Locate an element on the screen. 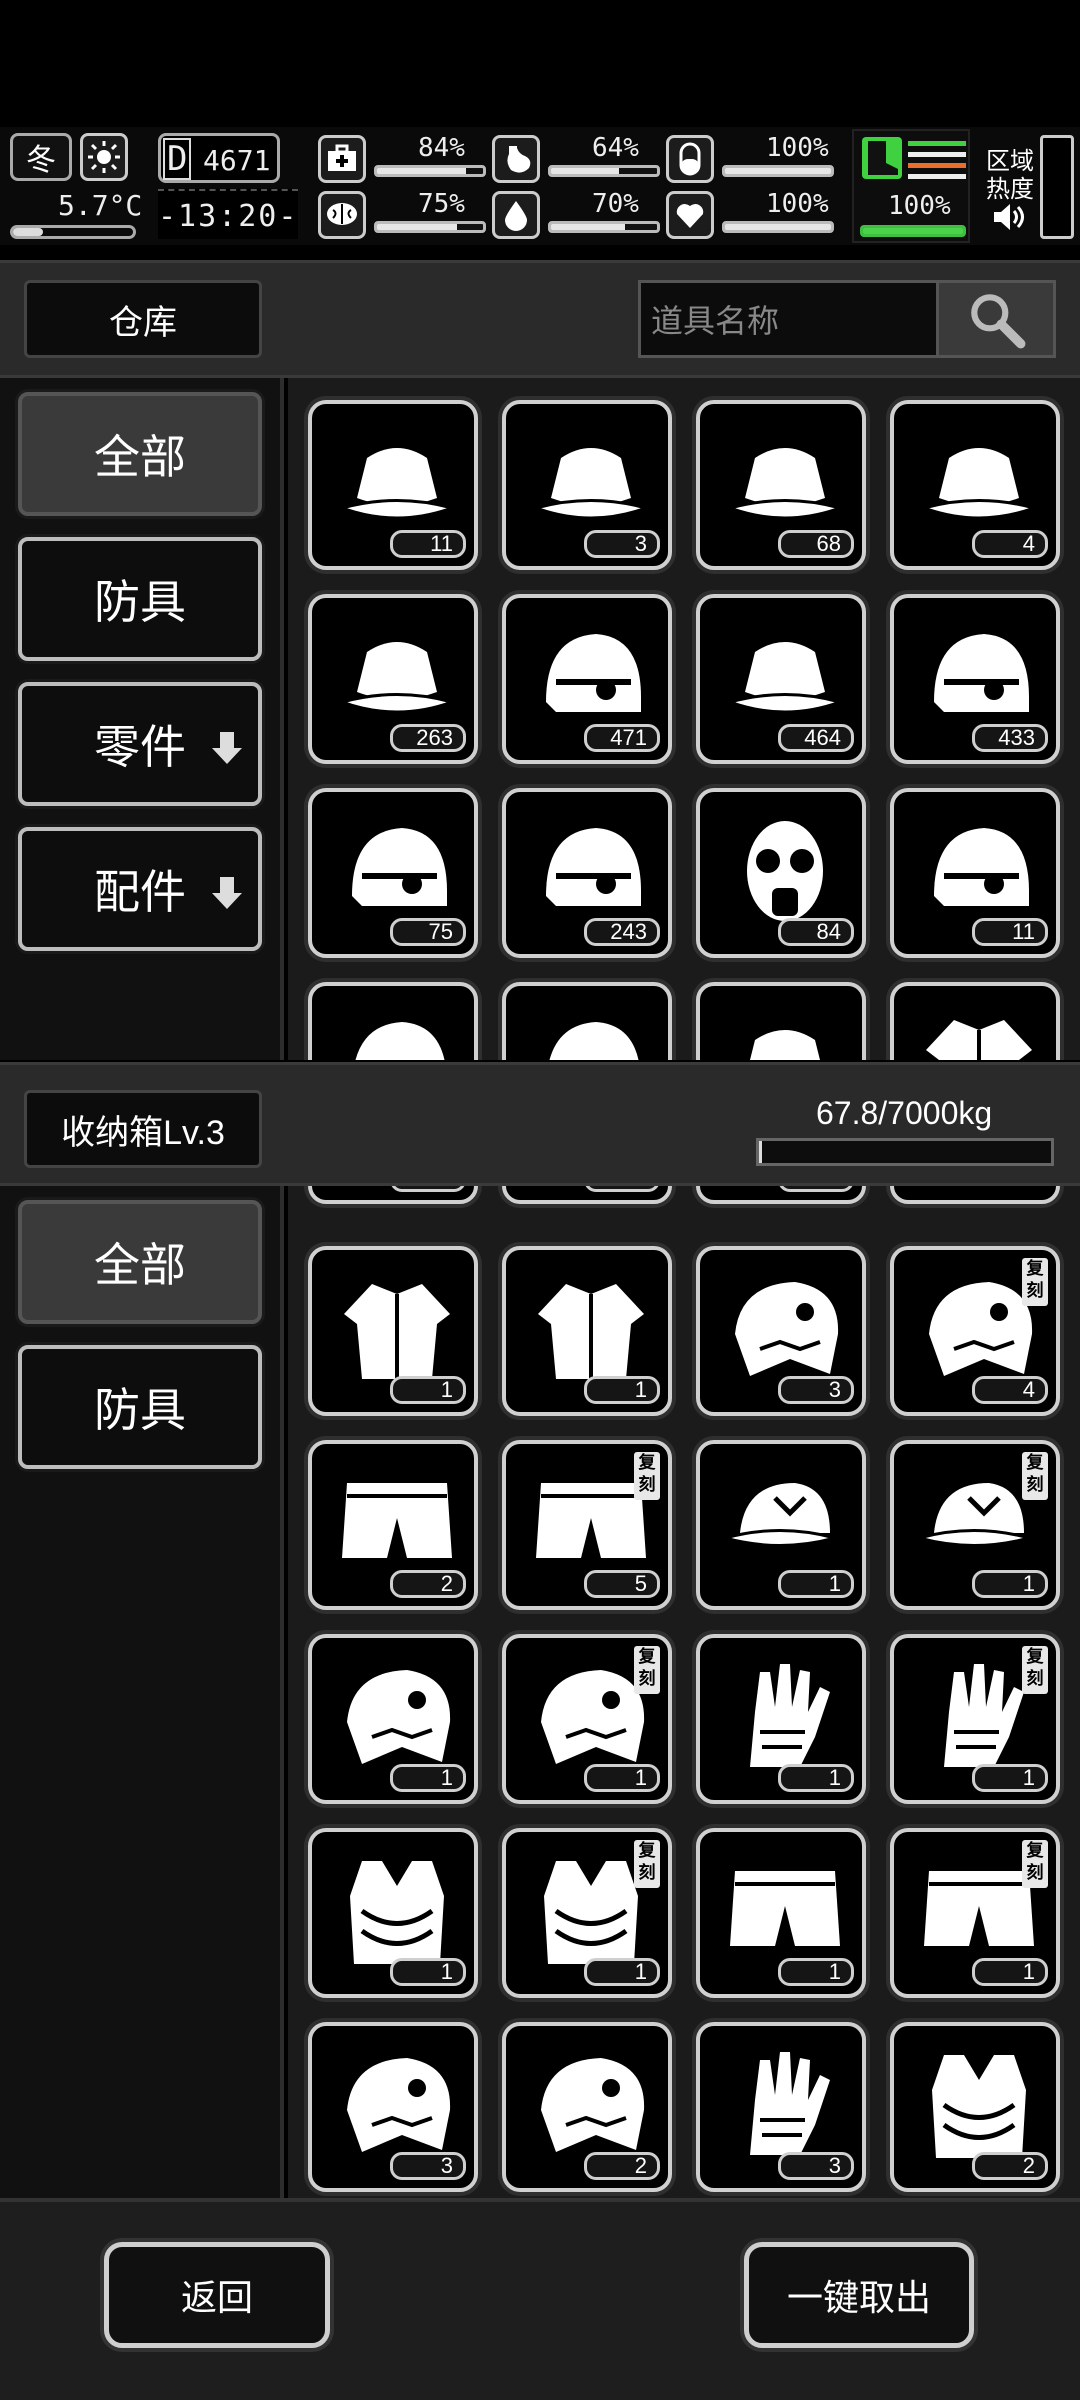  temperature-readout: 5.7°C is located at coordinates (100, 205).